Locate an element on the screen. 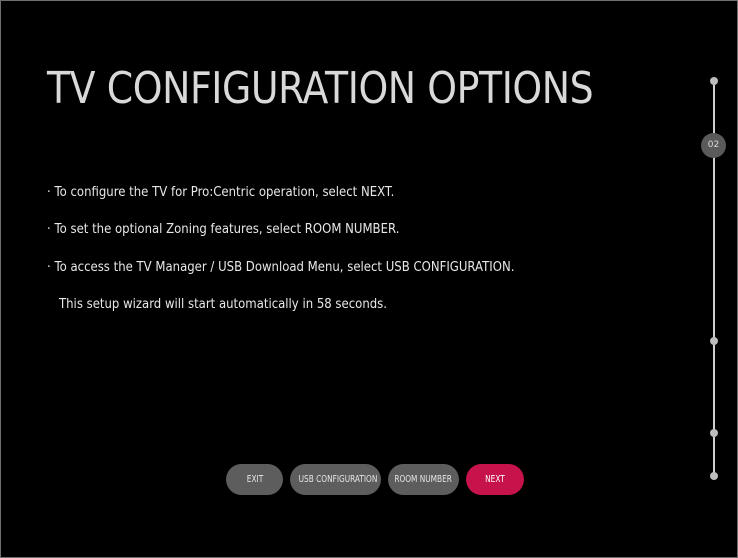  usb-configuration-button: USB CONFIGURATION is located at coordinates (335, 479).